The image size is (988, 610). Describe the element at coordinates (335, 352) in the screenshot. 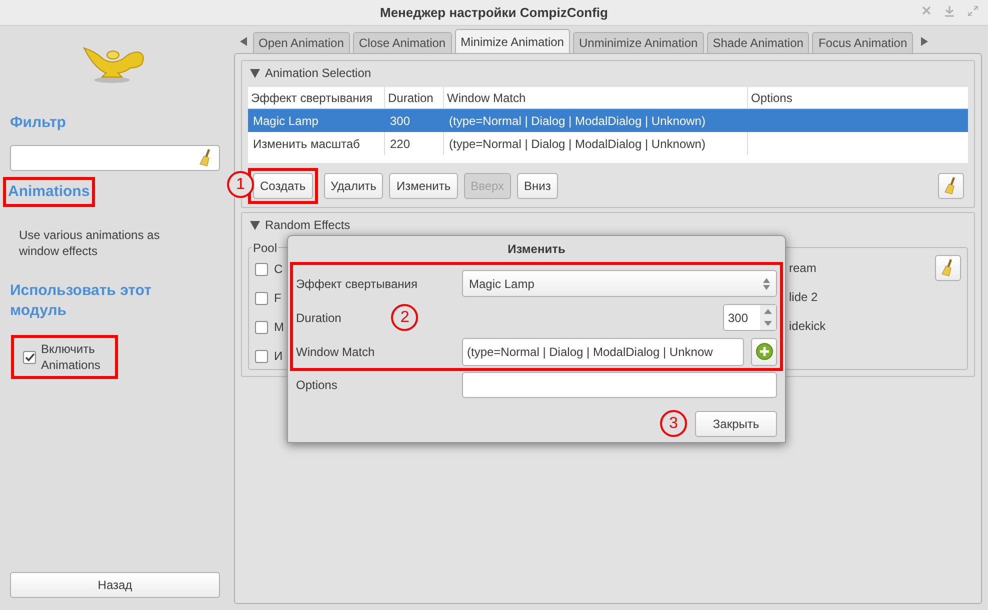

I see `field-label: Window Match` at that location.